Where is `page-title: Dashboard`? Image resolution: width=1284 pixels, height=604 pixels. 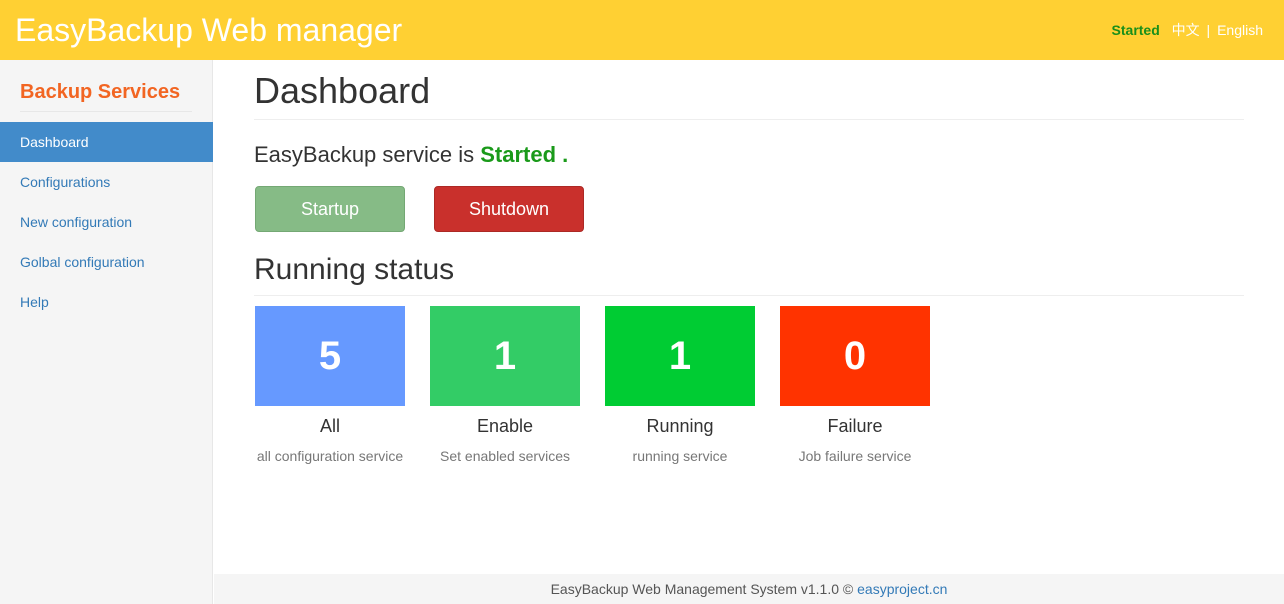 page-title: Dashboard is located at coordinates (342, 90).